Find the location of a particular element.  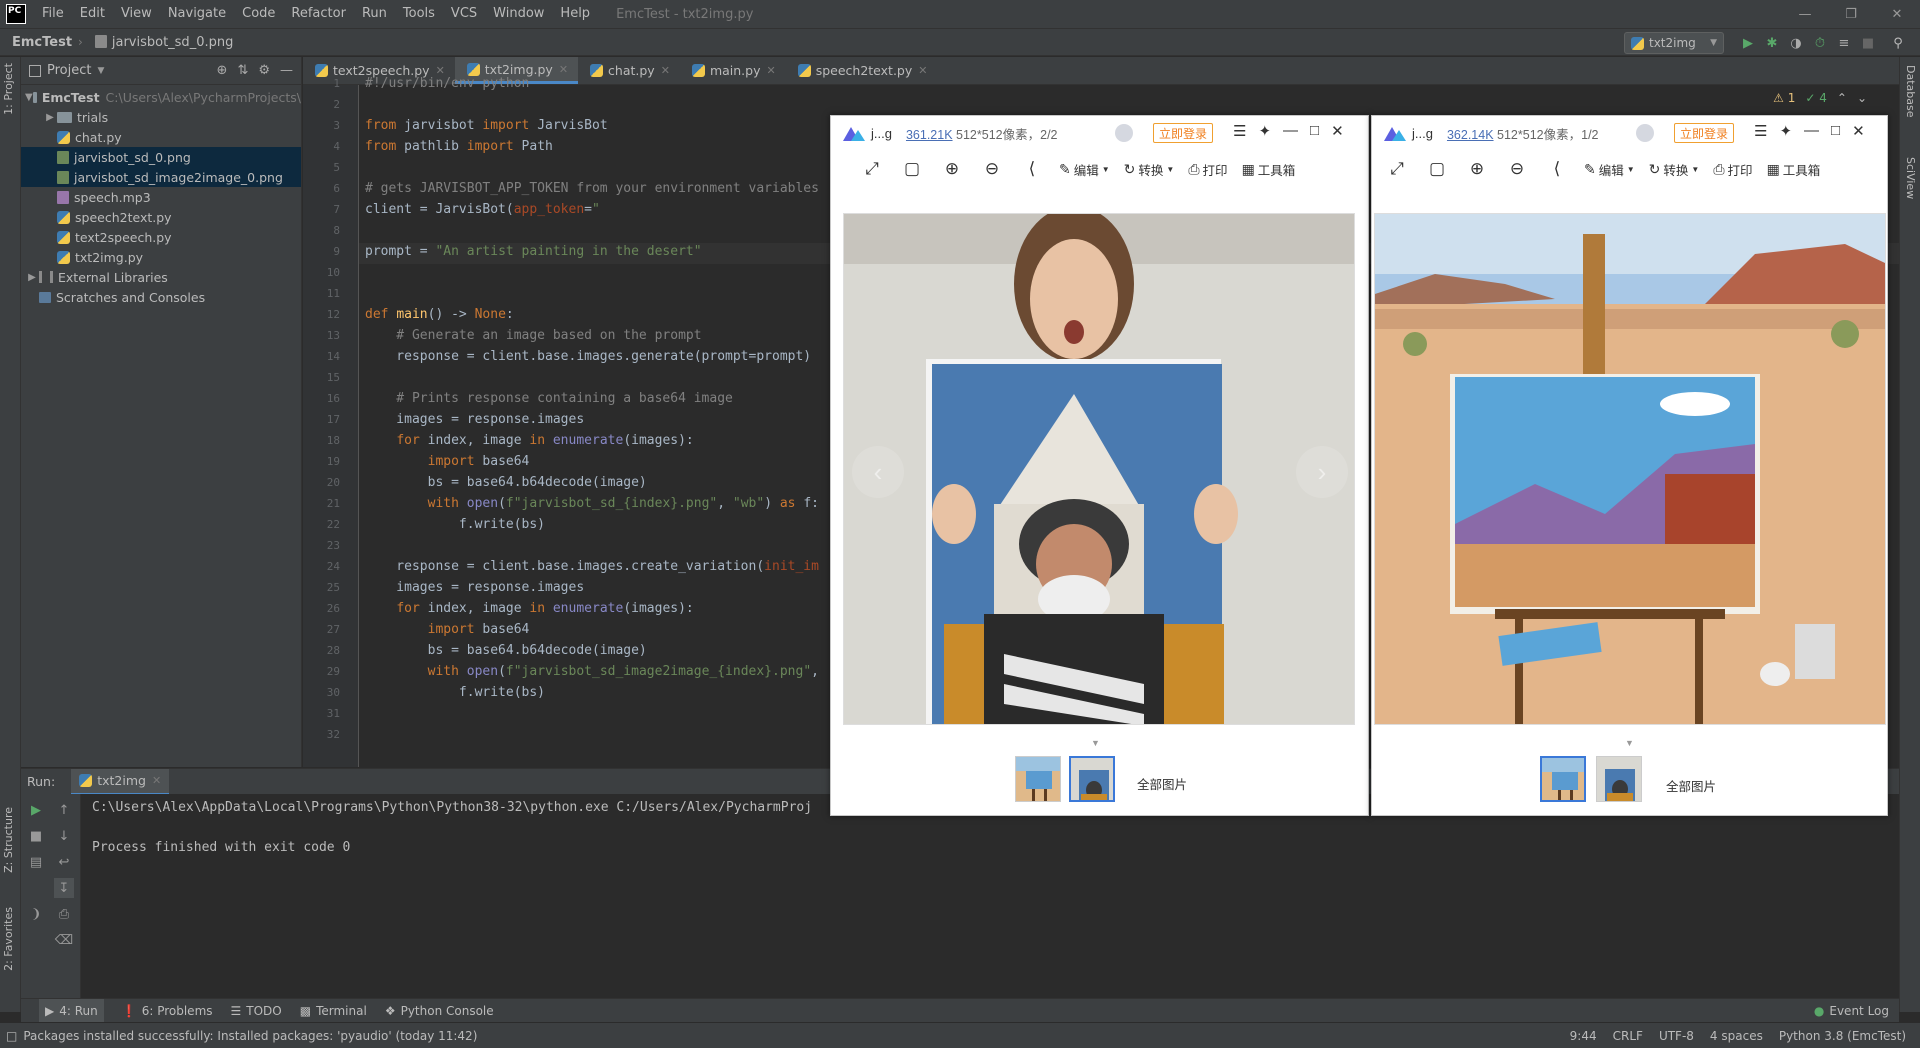

sciview-tool-tab: SciView is located at coordinates (1910, 178).